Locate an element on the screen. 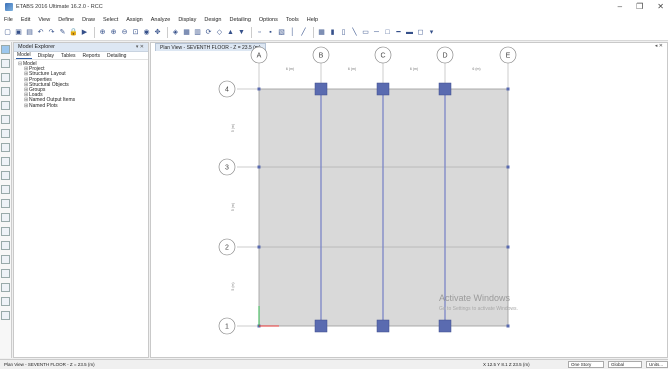 This screenshot has width=668, height=369. snap-line-icon is located at coordinates (5, 315).